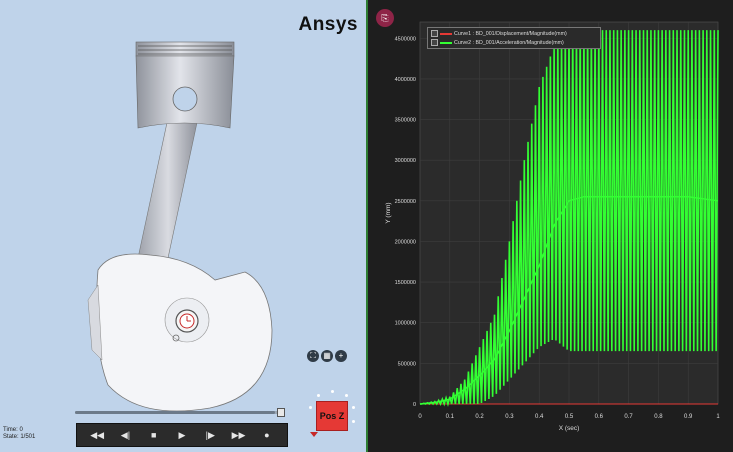 The height and width of the screenshot is (452, 733). What do you see at coordinates (414, 405) in the screenshot?
I see `y-tick-label: 0` at bounding box center [414, 405].